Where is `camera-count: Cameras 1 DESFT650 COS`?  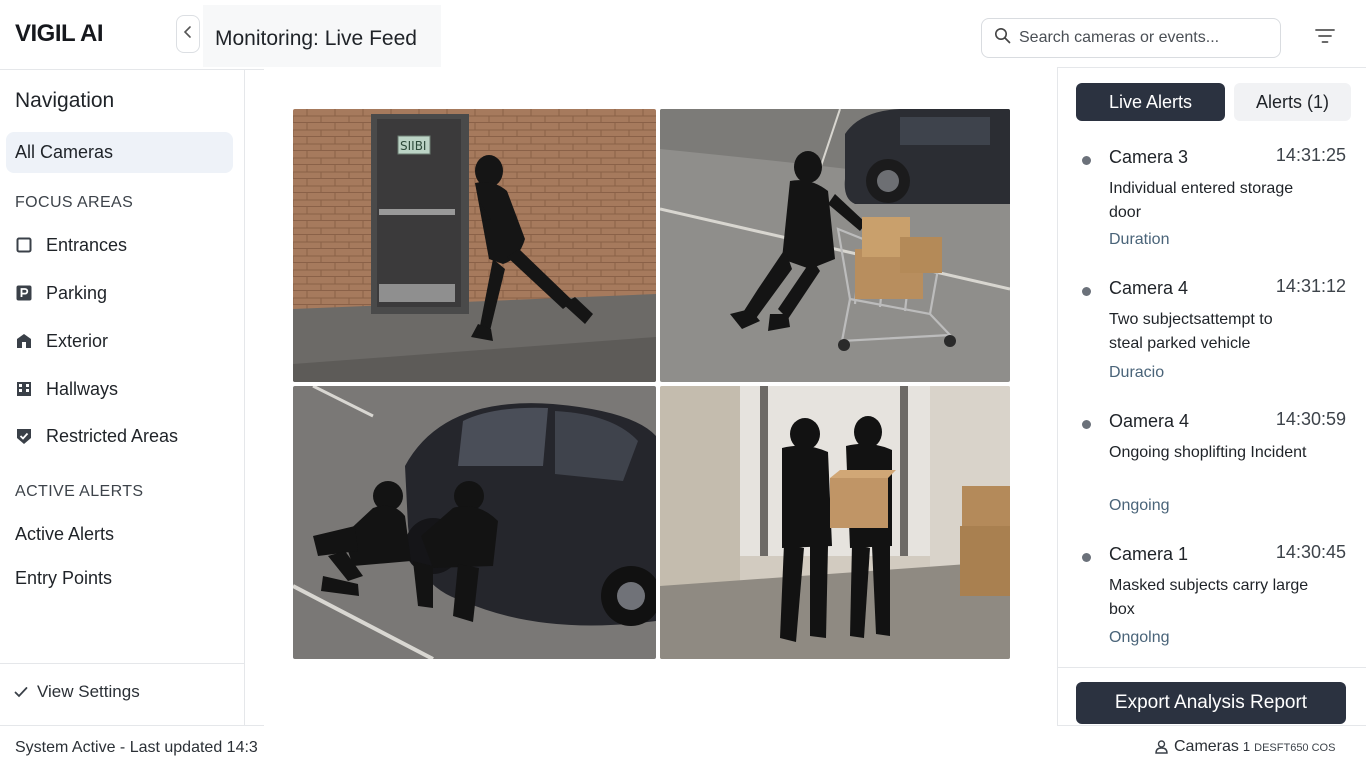
camera-count: Cameras 1 DESFT650 COS is located at coordinates (1245, 747).